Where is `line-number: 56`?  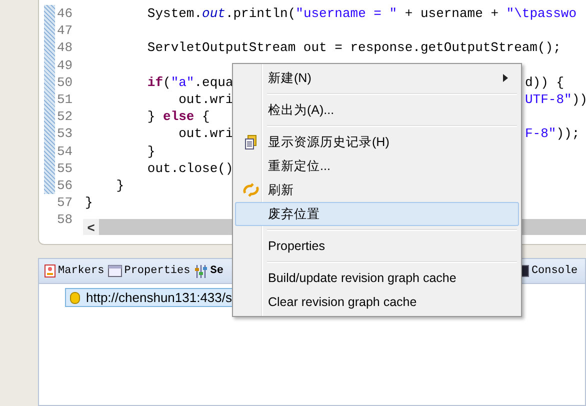 line-number: 56 is located at coordinates (65, 185).